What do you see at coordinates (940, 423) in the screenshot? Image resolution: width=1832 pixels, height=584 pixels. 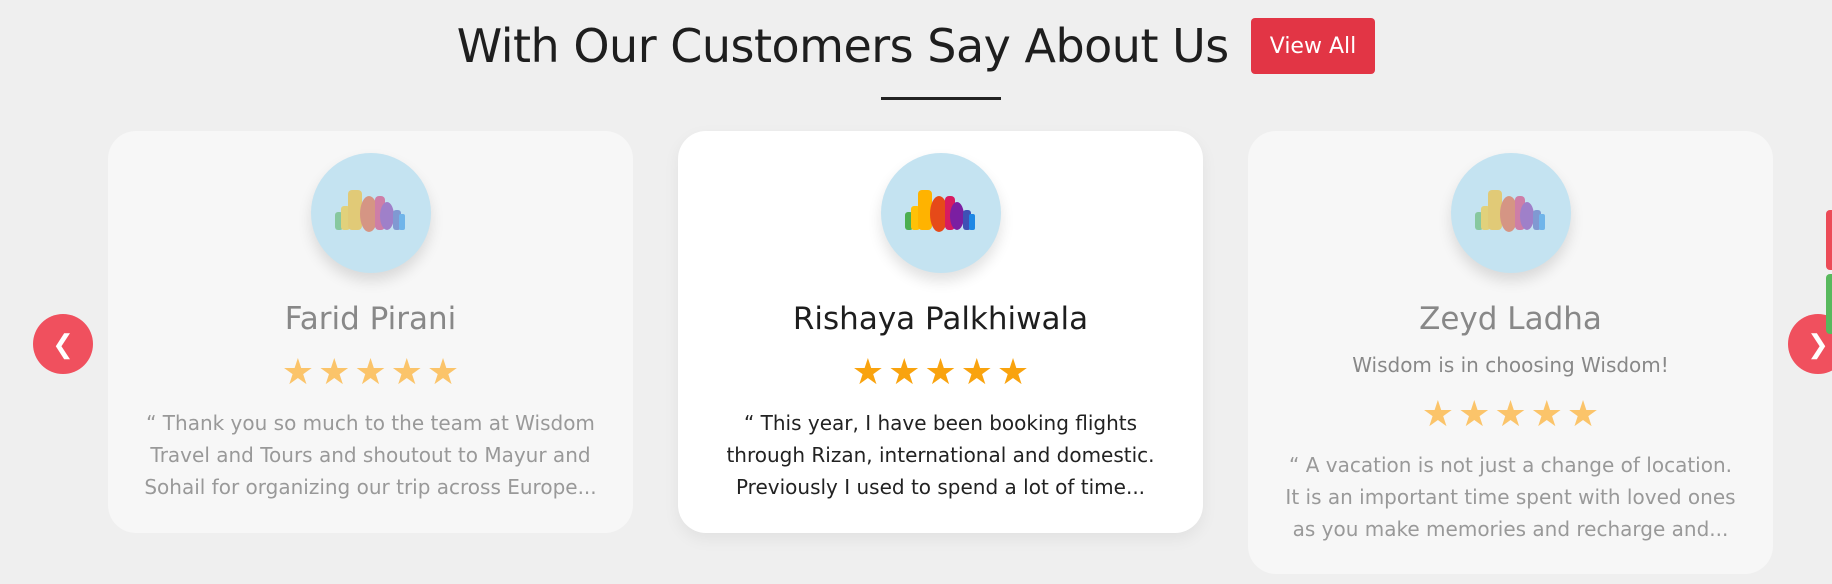 I see `quote-line: “ This year, I have been booking flights` at bounding box center [940, 423].